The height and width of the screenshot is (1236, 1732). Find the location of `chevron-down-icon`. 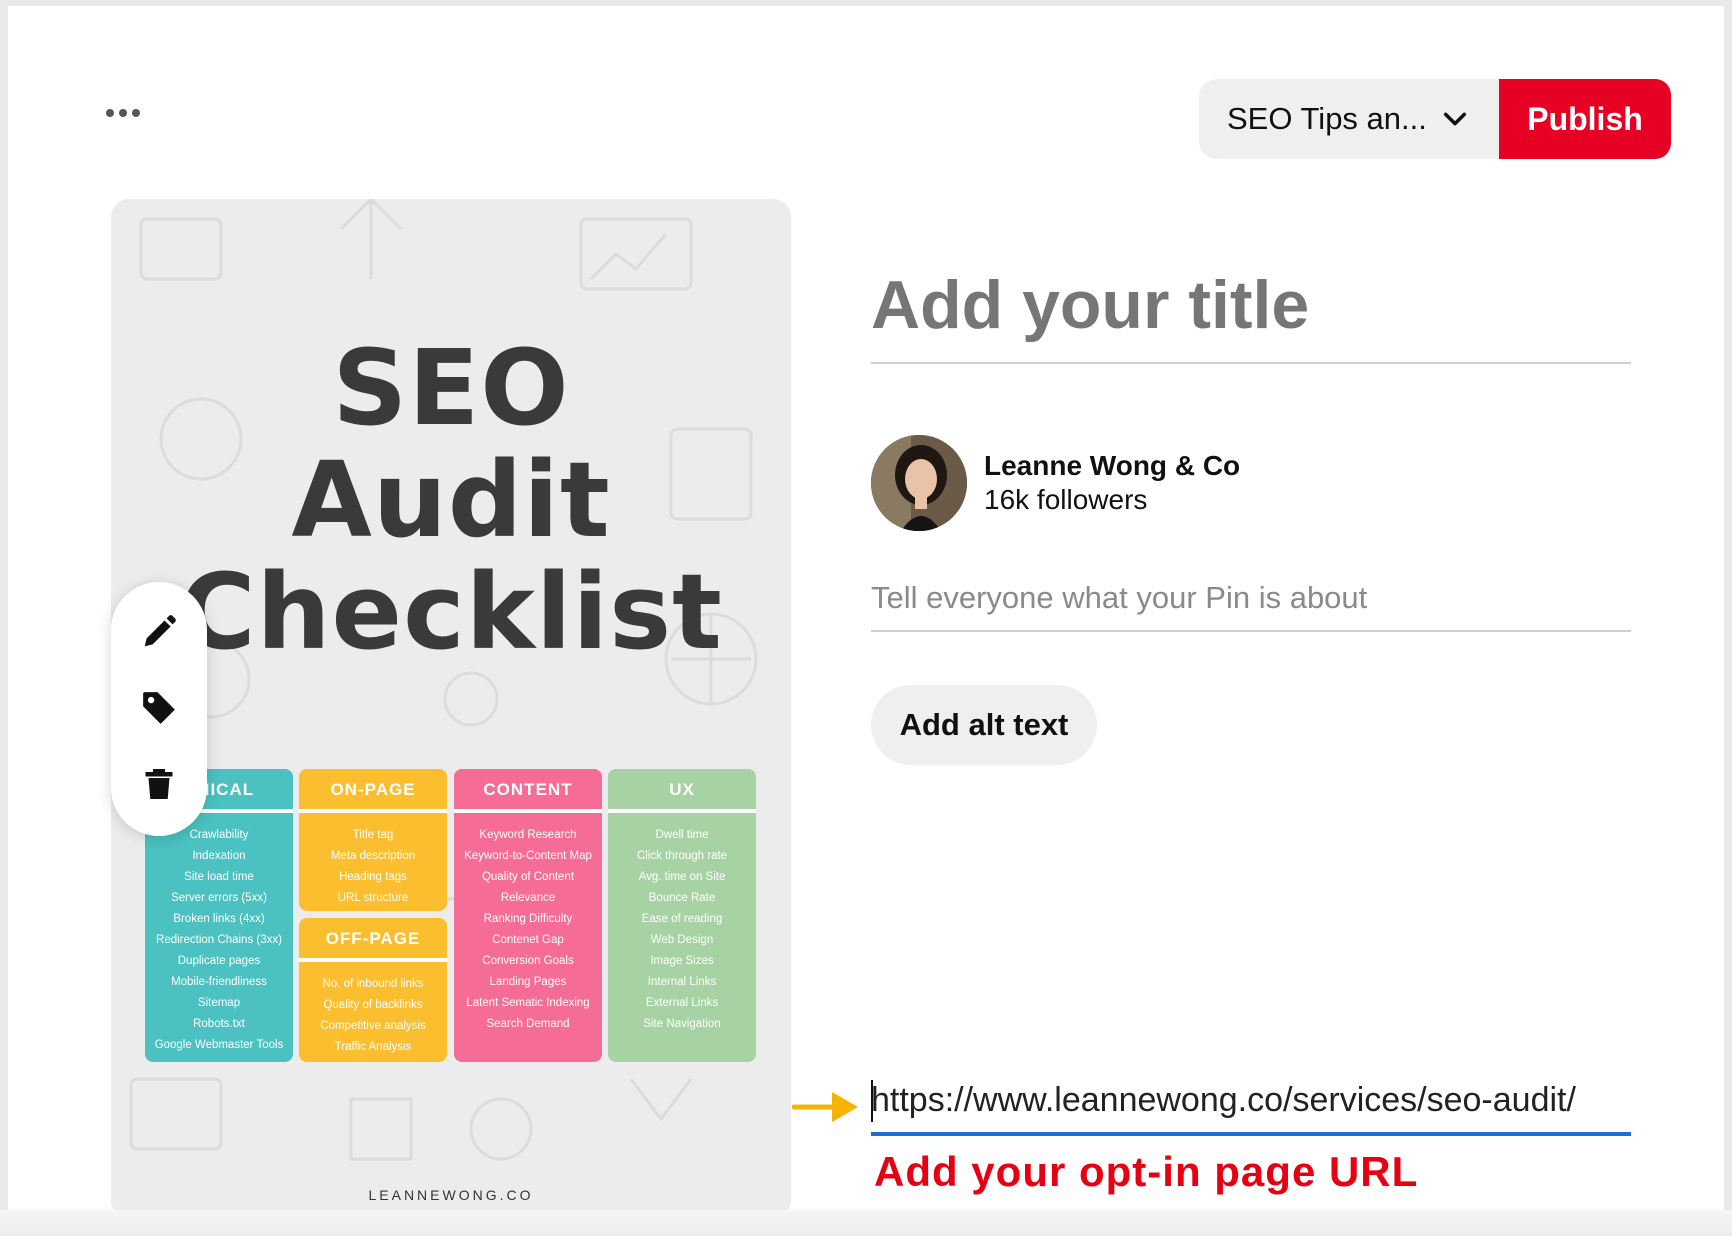

chevron-down-icon is located at coordinates (1455, 119).